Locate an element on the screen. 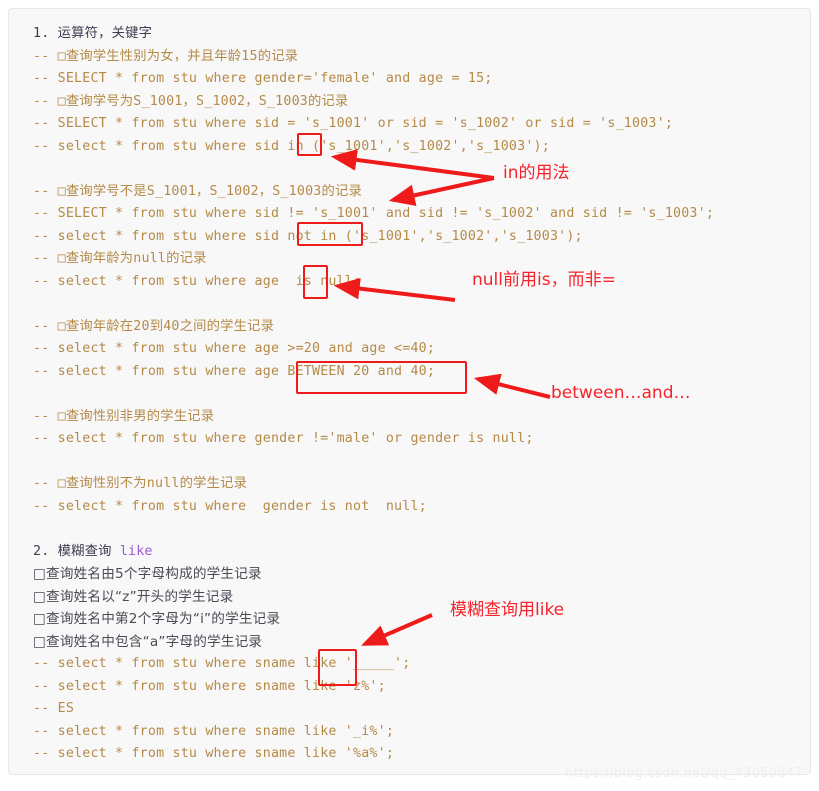 This screenshot has height=791, width=819. code-line: -- □查询年龄在20到40之间的学生记录 is located at coordinates (154, 326).